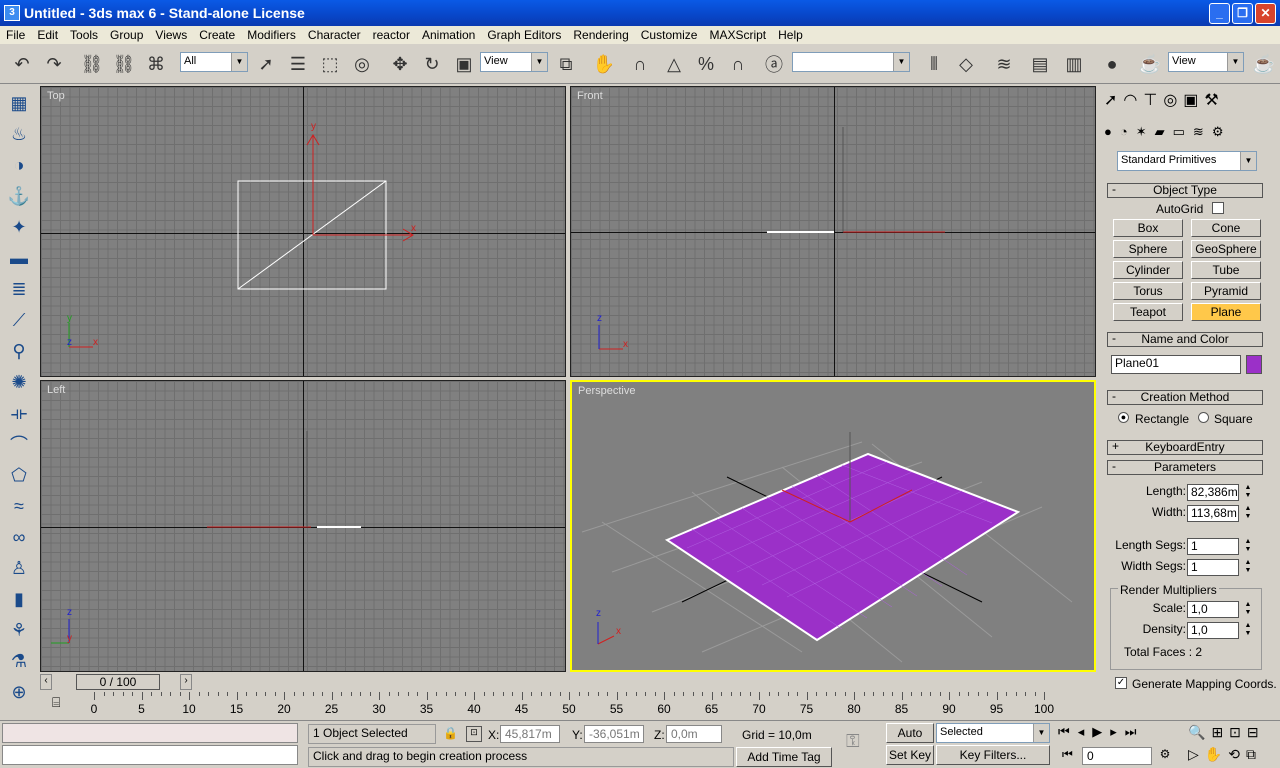 Image resolution: width=1280 pixels, height=768 pixels. Describe the element at coordinates (1248, 567) in the screenshot. I see `width-segs-spinner: ▲ ▼` at that location.